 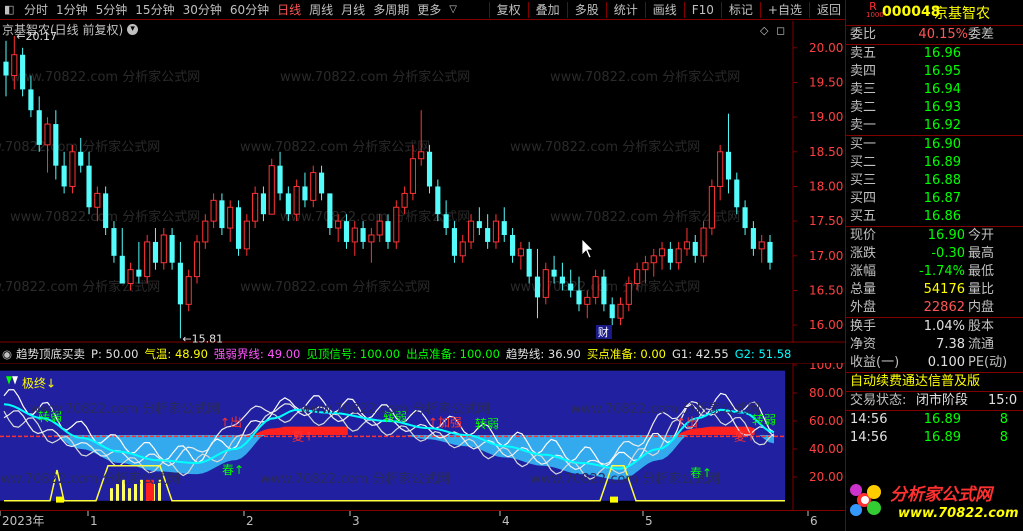 I want to click on order-price: 16.90, so click(x=942, y=144).